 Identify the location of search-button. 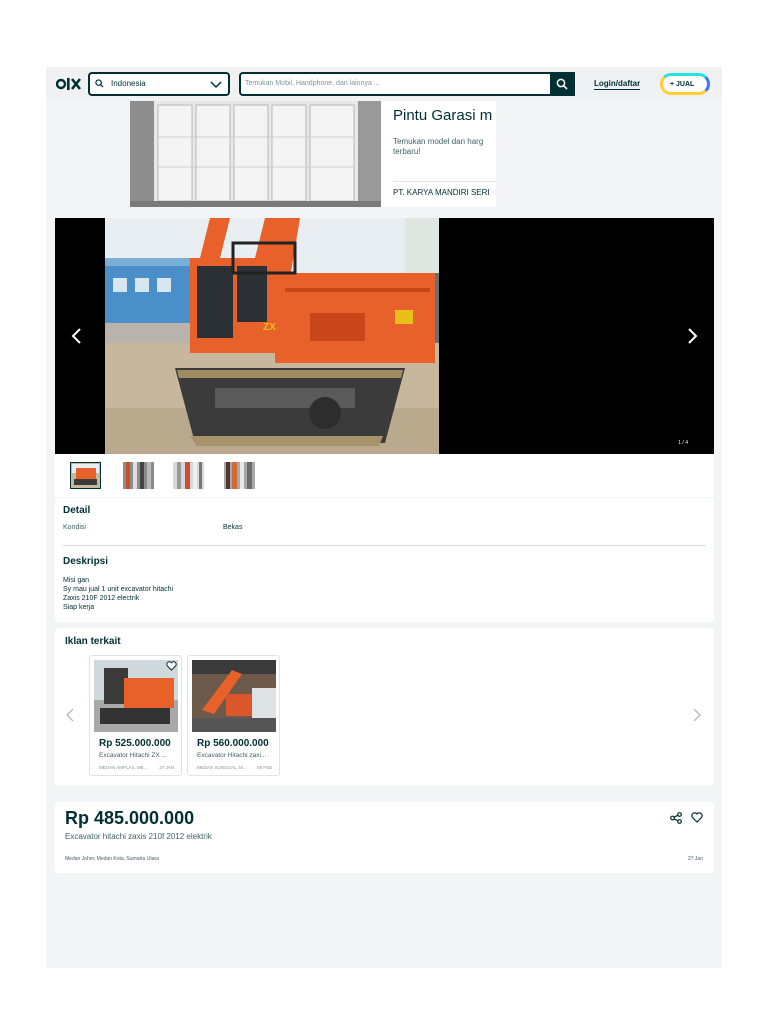
(562, 84).